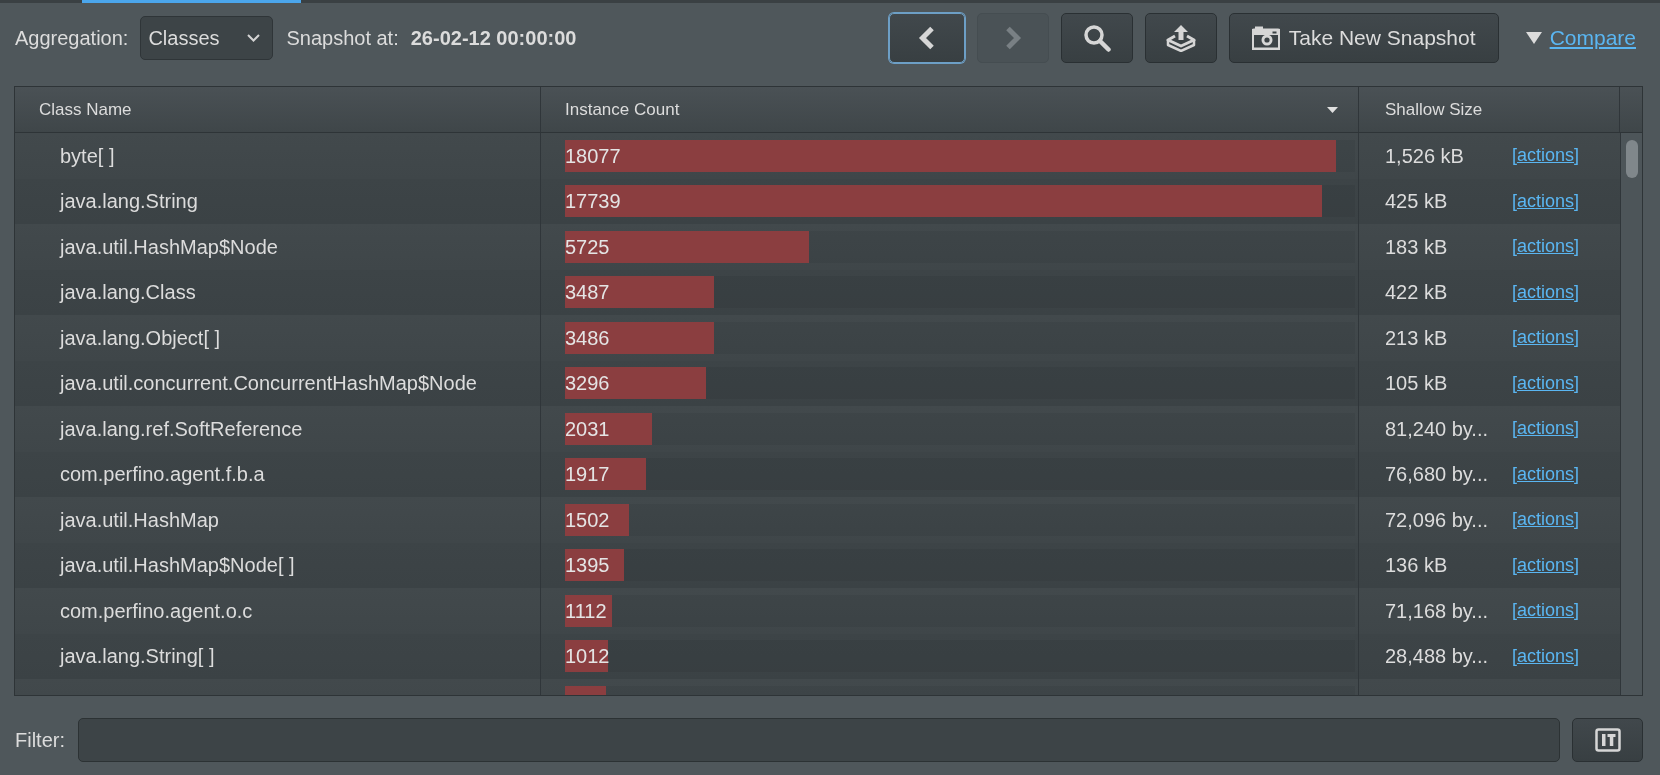 The height and width of the screenshot is (775, 1660). Describe the element at coordinates (593, 201) in the screenshot. I see `instance-count: 17739` at that location.